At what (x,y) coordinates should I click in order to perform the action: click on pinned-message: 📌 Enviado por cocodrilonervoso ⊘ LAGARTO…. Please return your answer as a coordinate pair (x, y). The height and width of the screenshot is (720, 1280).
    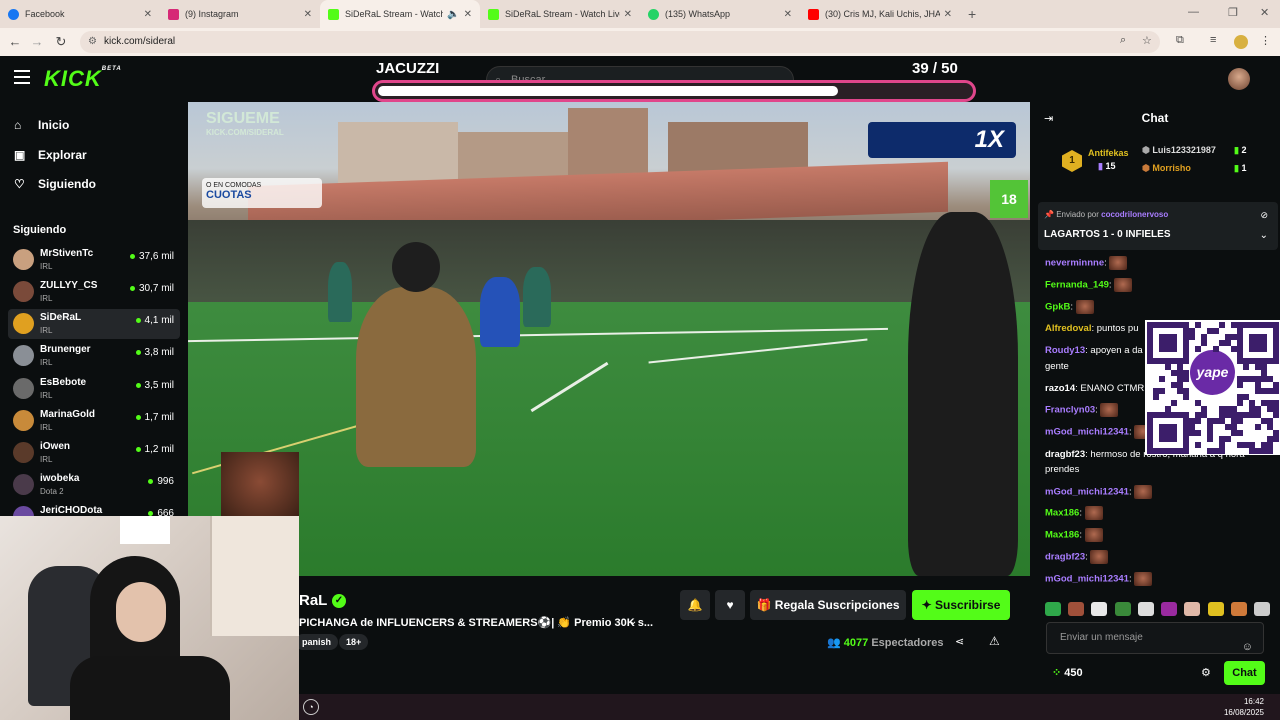
    Looking at the image, I should click on (1158, 226).